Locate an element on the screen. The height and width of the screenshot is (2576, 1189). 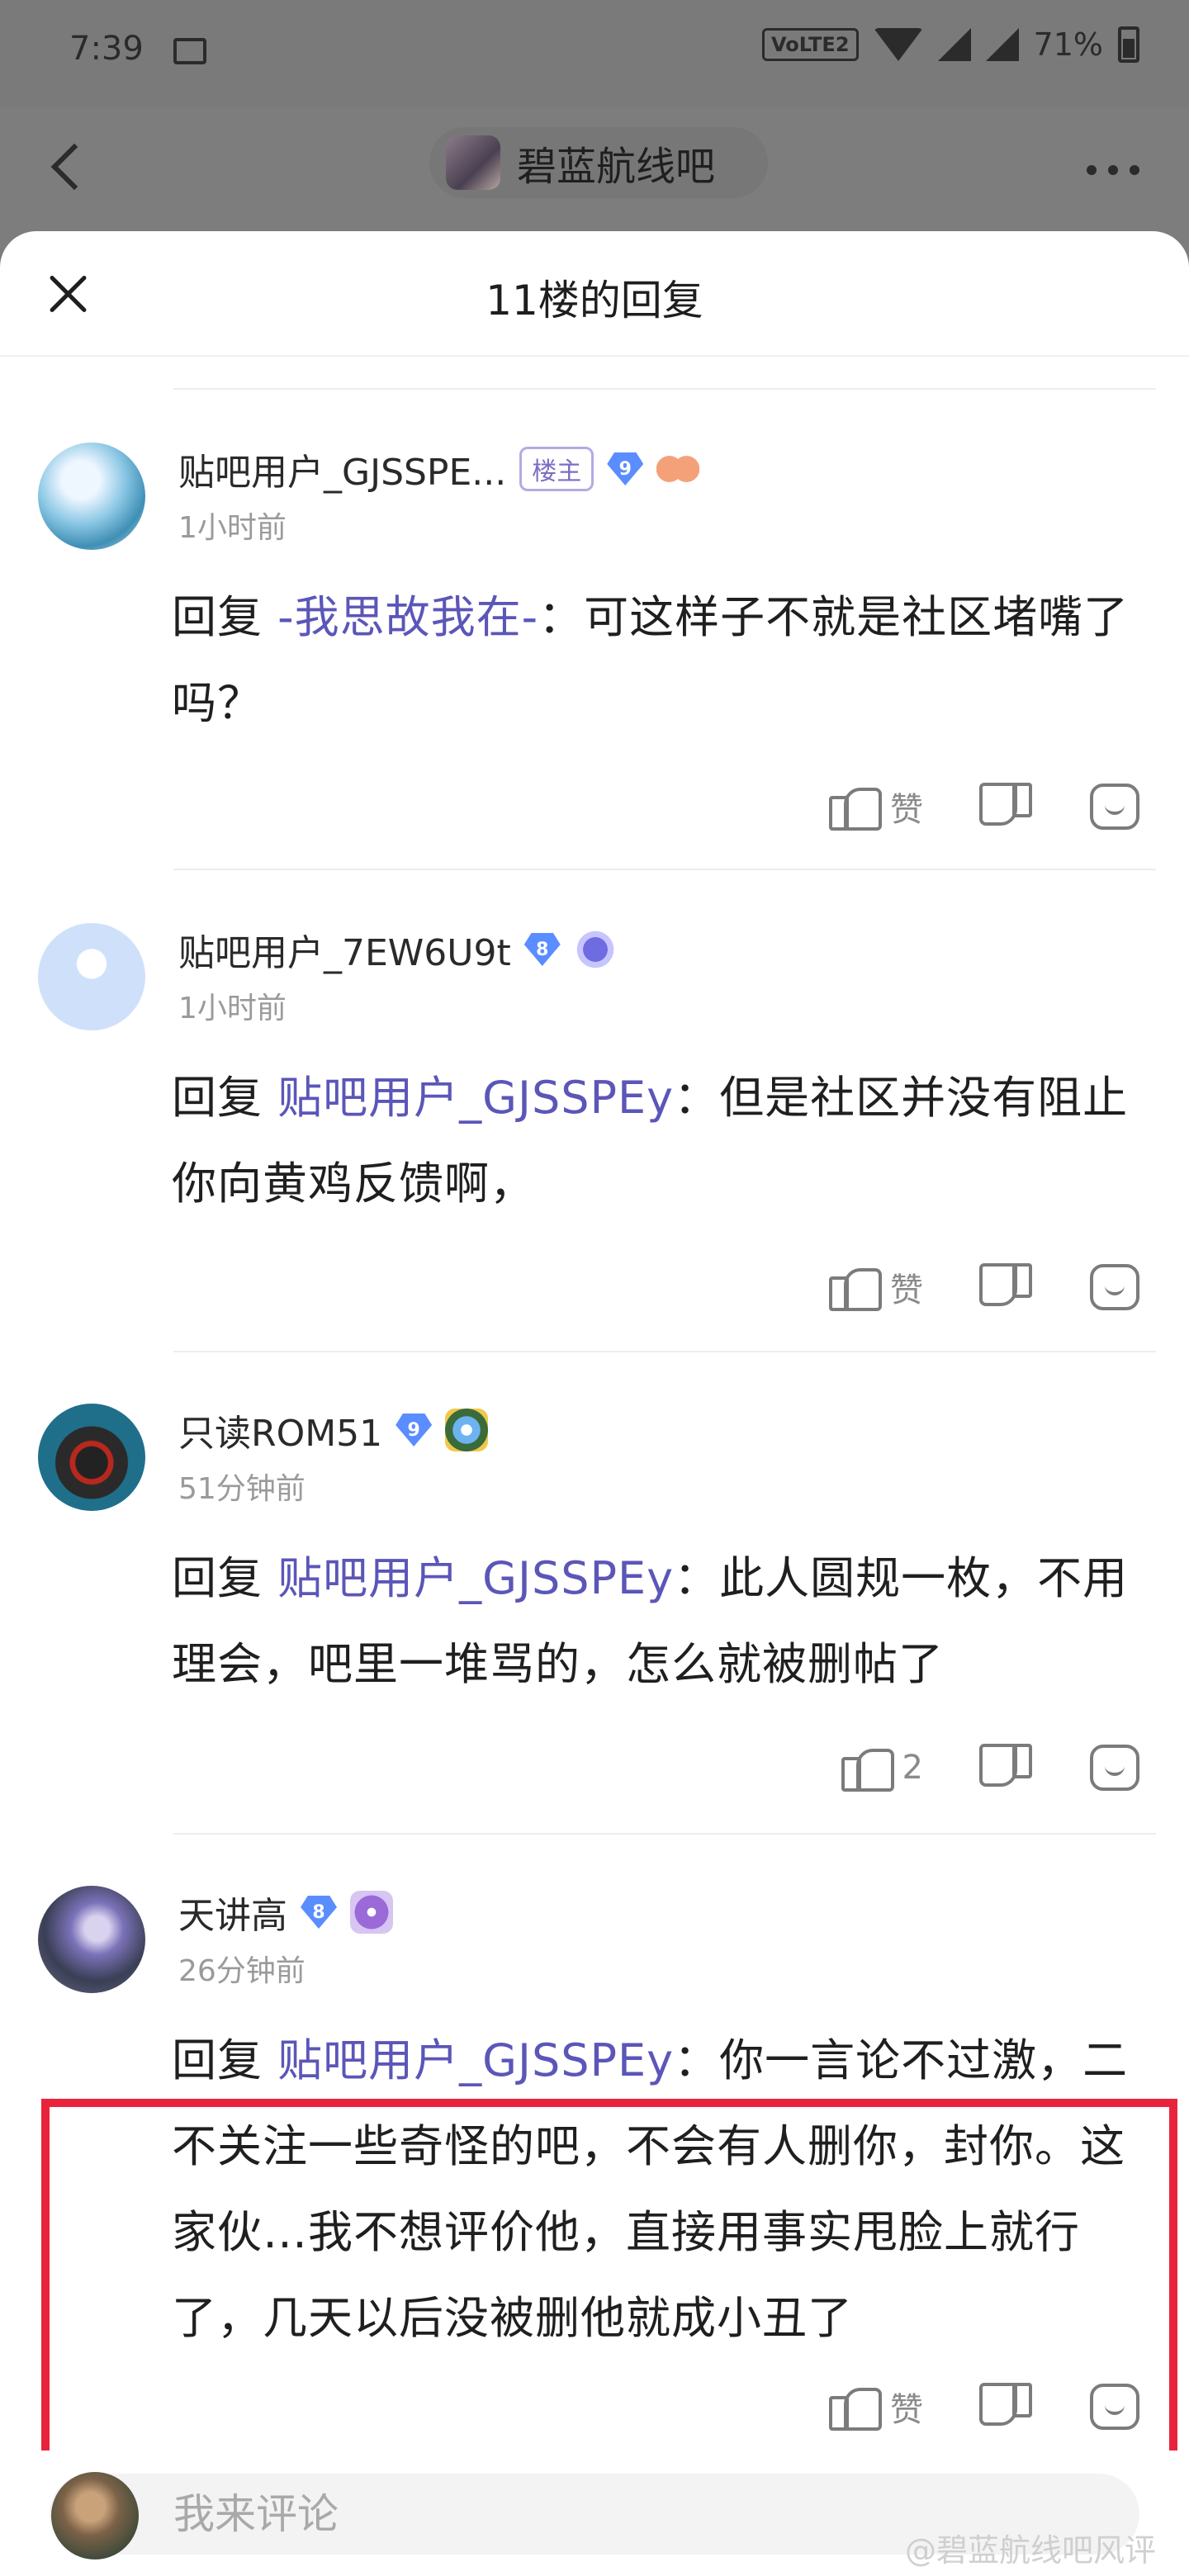
back-arrow-icon is located at coordinates (74, 167).